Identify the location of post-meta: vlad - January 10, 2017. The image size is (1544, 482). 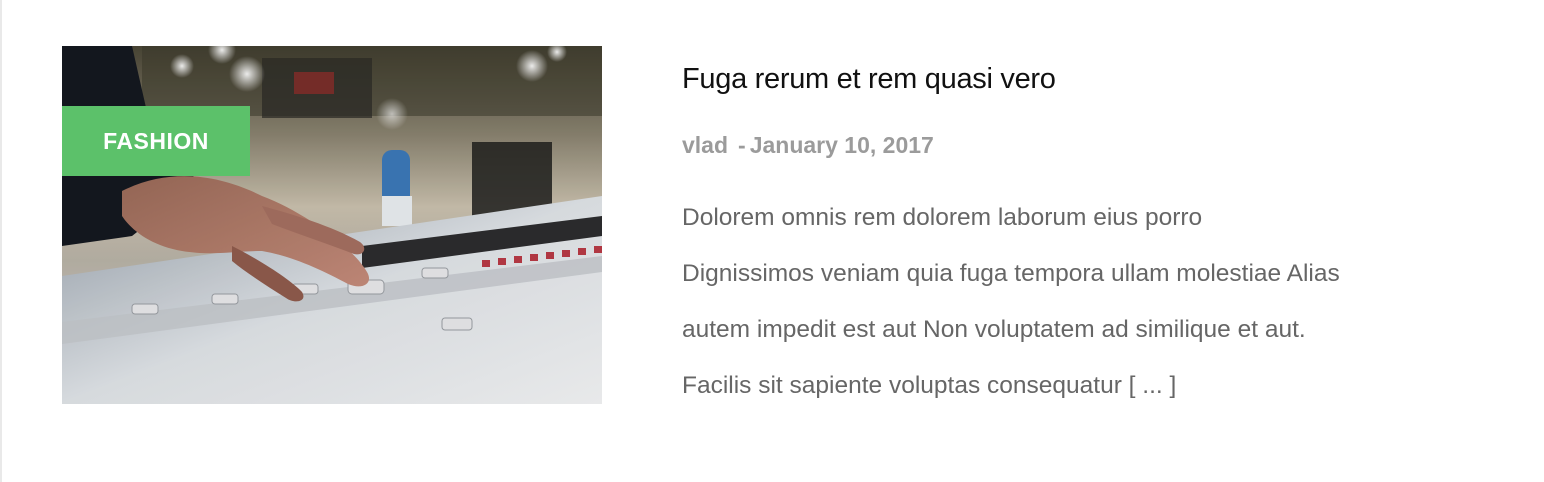
(808, 145).